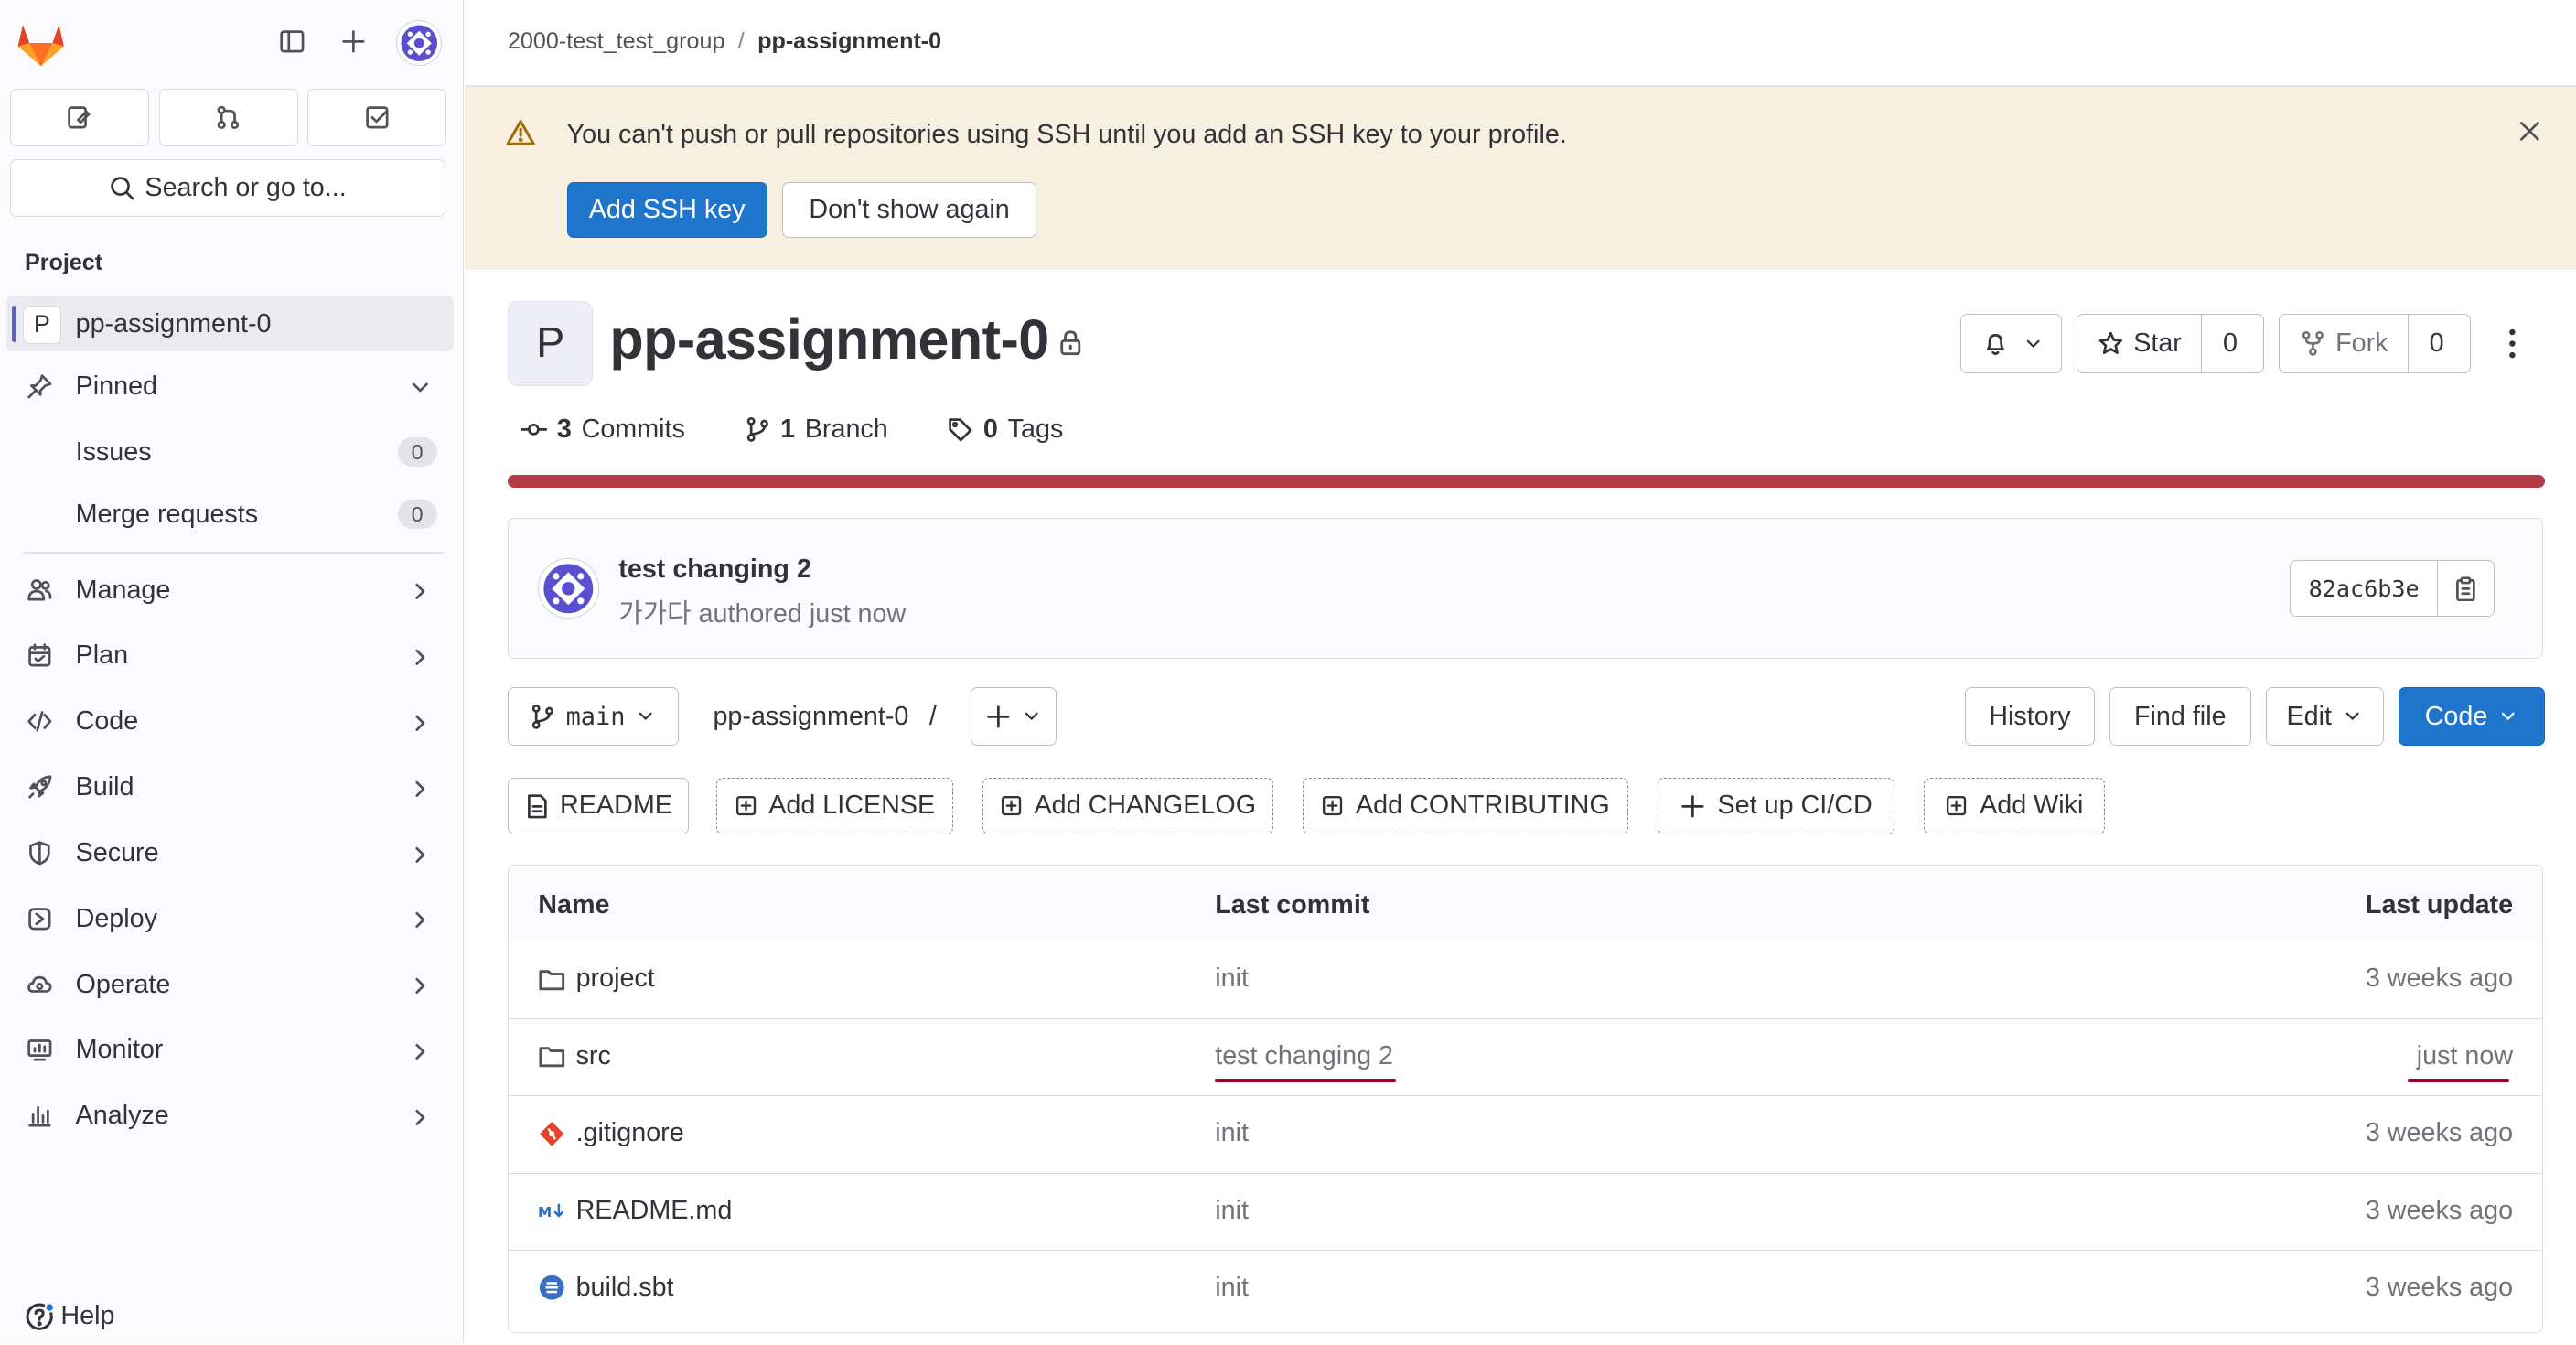 Image resolution: width=2576 pixels, height=1345 pixels. I want to click on add-to-tree-dropdown, so click(1014, 716).